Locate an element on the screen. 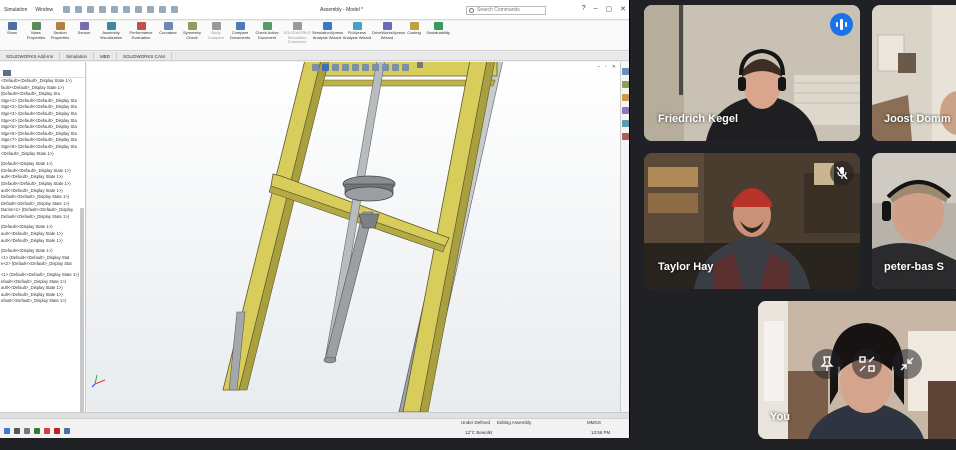  ribbon-button: Body Compare is located at coordinates (216, 30).